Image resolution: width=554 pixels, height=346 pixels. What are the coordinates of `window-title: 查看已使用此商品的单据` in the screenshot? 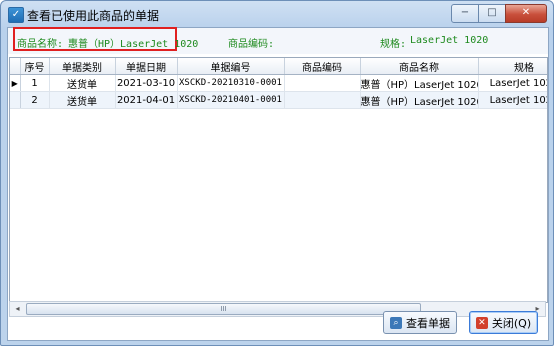 It's located at (93, 16).